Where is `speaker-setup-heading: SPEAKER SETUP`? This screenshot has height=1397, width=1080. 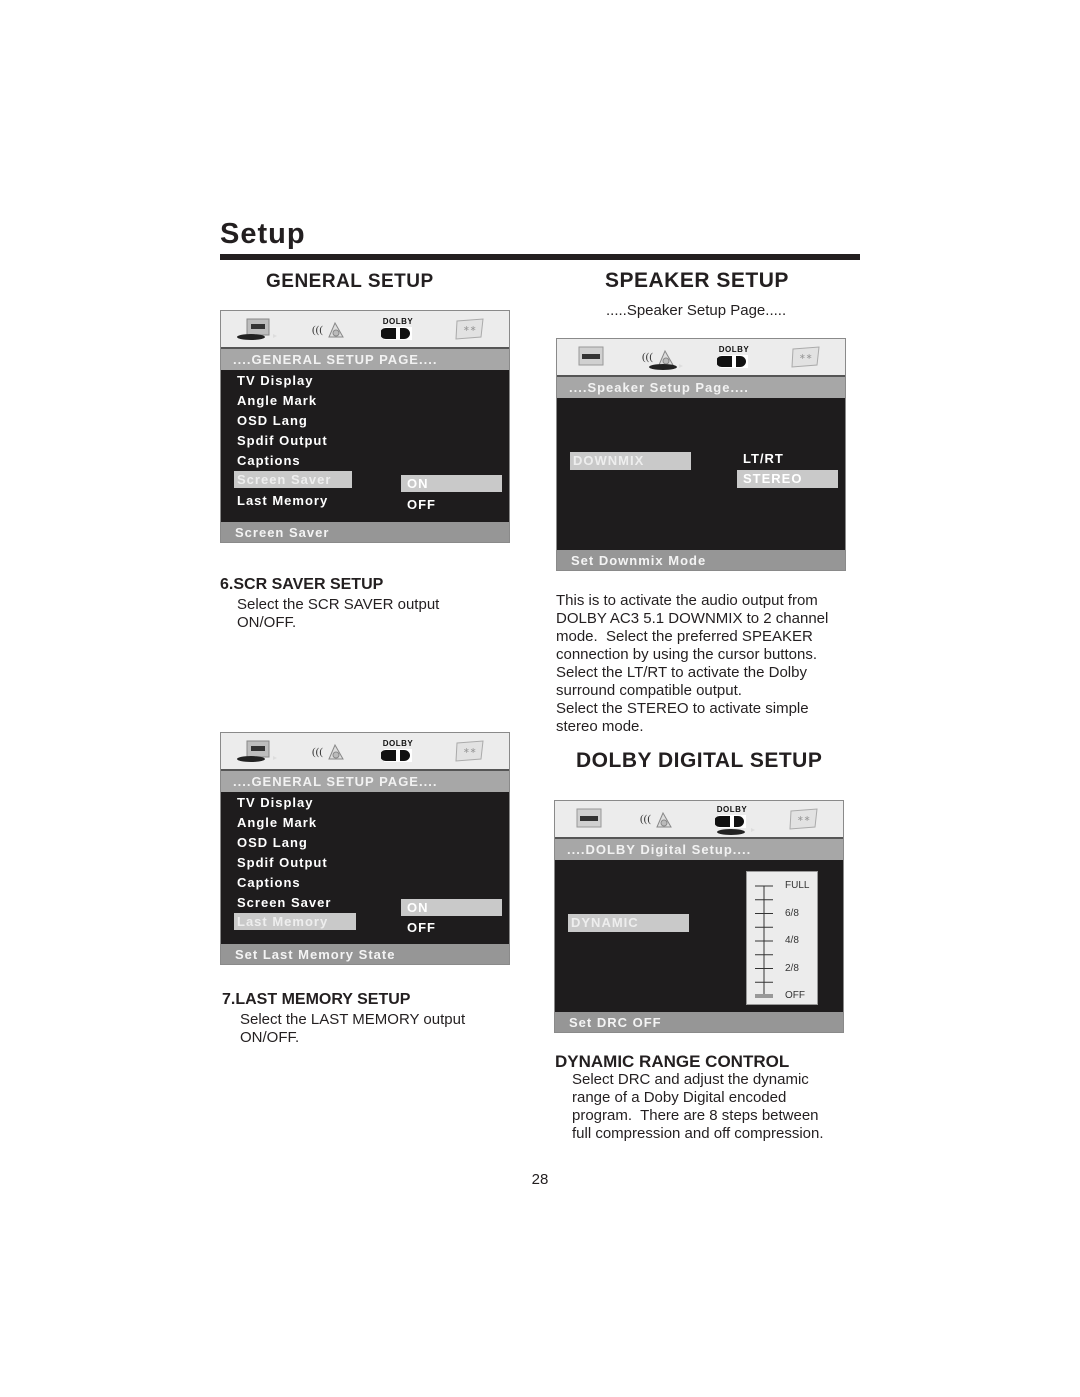 speaker-setup-heading: SPEAKER SETUP is located at coordinates (697, 280).